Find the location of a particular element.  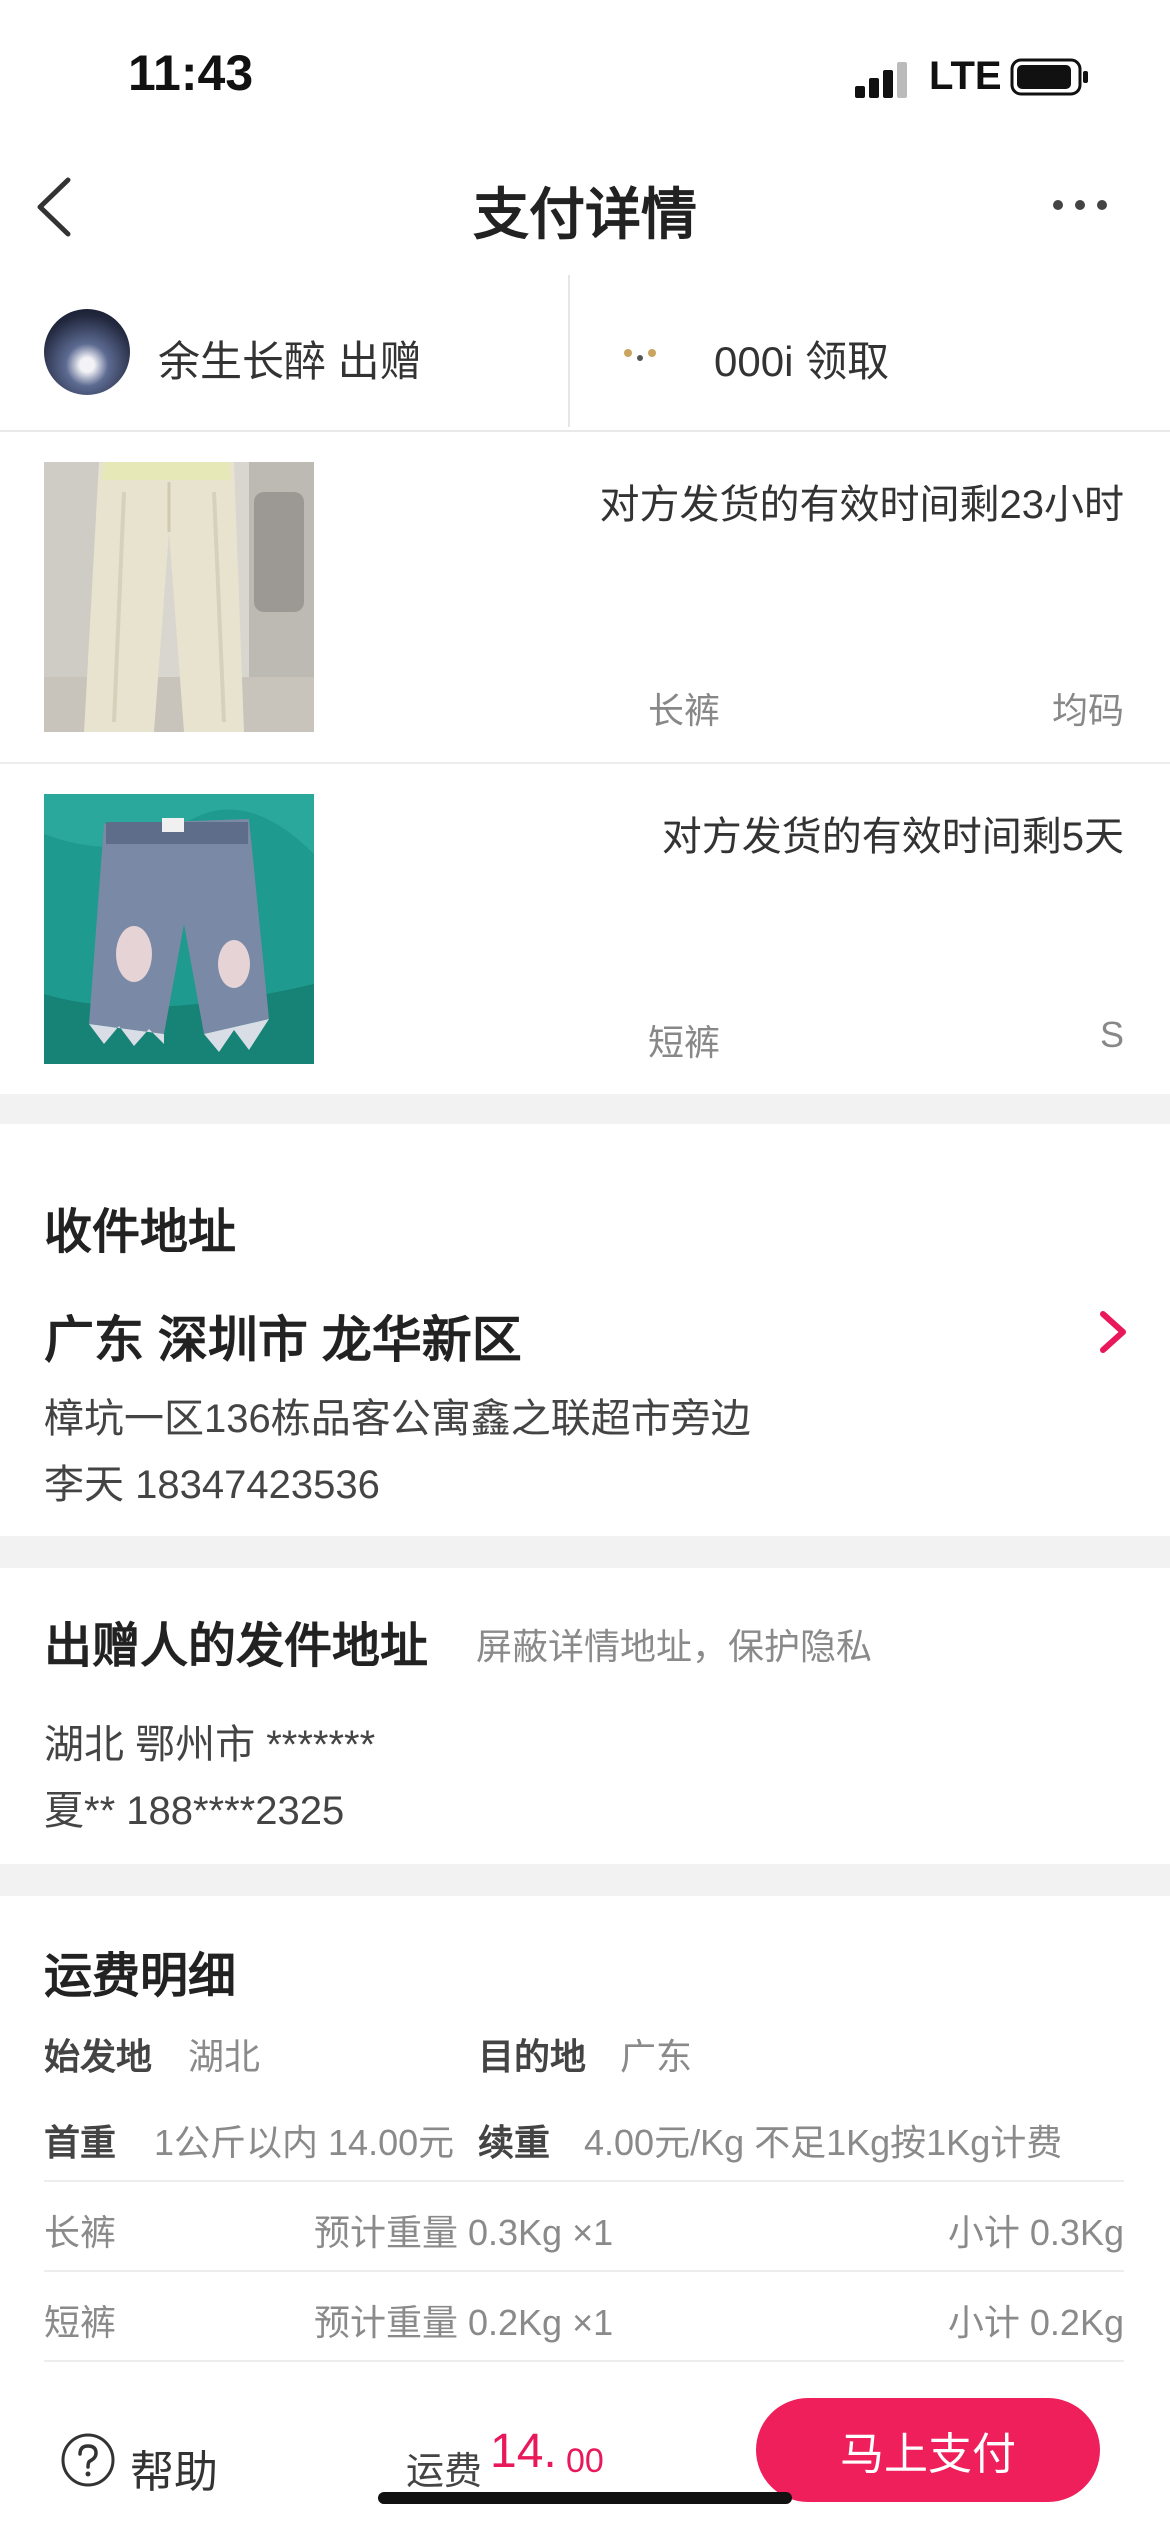

item-name: 短裤 is located at coordinates (684, 1042).